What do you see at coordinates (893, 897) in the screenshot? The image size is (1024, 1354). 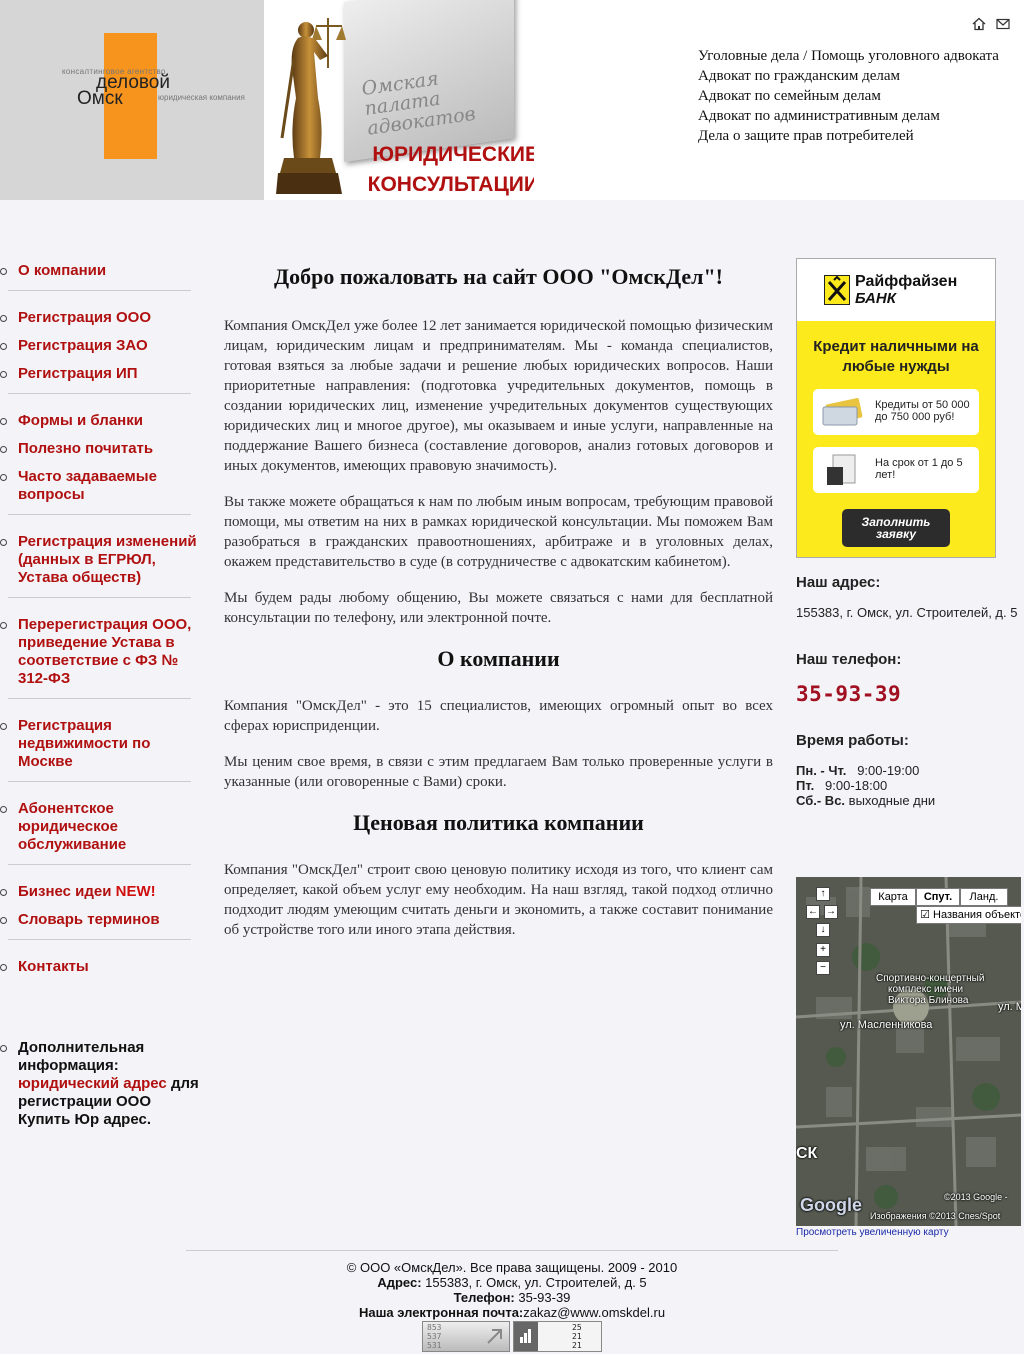 I see `map-type-map-button: Карта` at bounding box center [893, 897].